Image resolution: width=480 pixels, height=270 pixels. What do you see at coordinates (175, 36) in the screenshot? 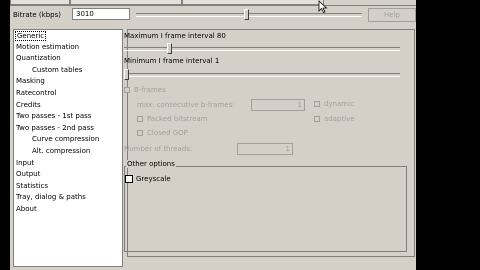
I see `max-iframe-label: Maximum I frame interval 80` at bounding box center [175, 36].